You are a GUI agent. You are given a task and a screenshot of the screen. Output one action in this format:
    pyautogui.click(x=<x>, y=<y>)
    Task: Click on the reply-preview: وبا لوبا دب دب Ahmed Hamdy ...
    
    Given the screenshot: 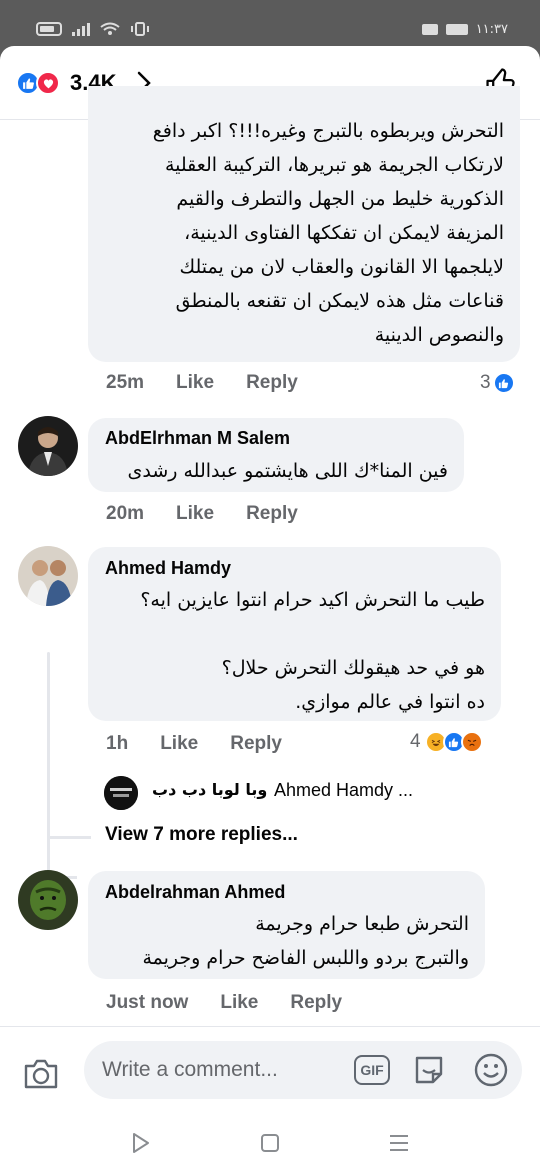 What is the action you would take?
    pyautogui.click(x=314, y=793)
    